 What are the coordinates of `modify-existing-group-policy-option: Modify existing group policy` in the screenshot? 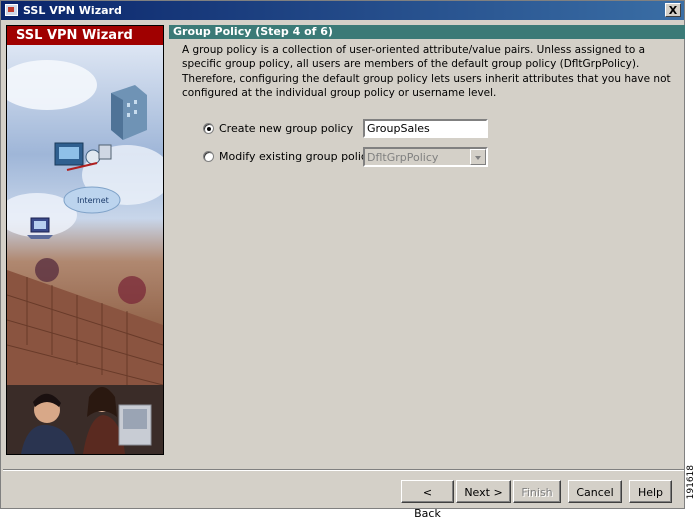 It's located at (288, 157).